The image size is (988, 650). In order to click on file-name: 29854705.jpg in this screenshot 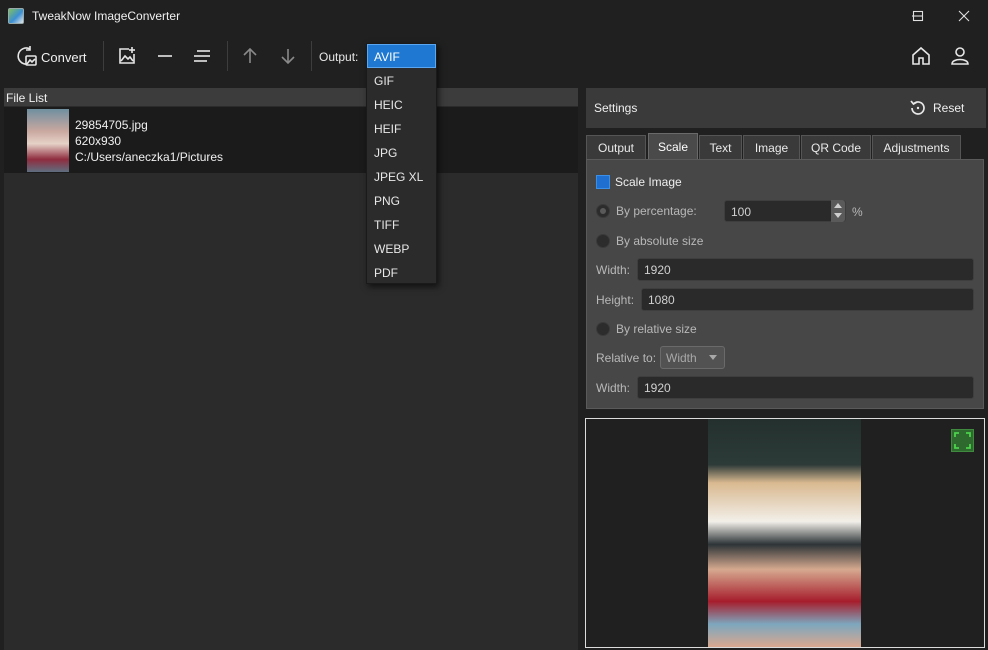, I will do `click(111, 125)`.